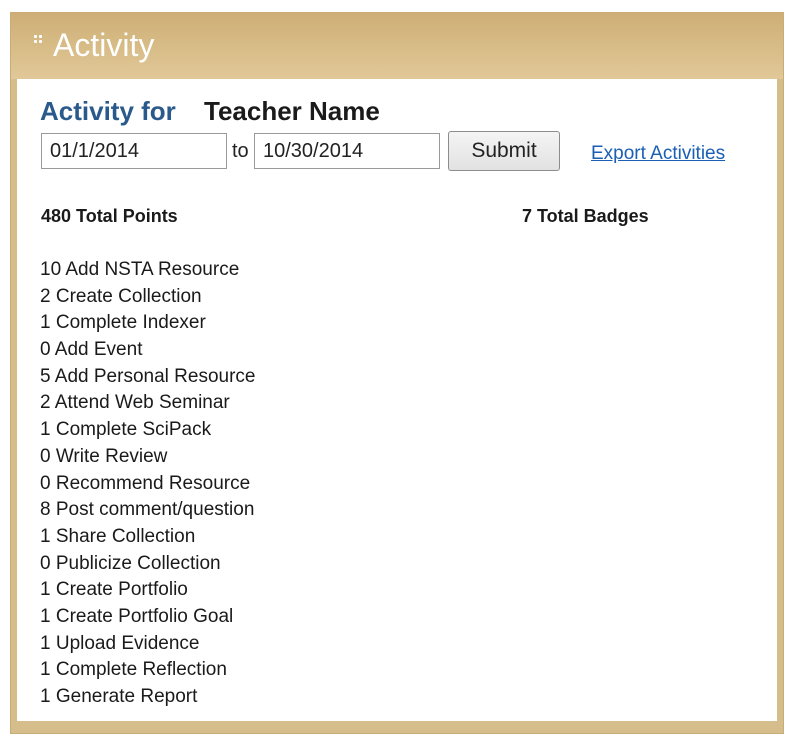  Describe the element at coordinates (147, 510) in the screenshot. I see `list-item: 8 Post comment/question` at that location.